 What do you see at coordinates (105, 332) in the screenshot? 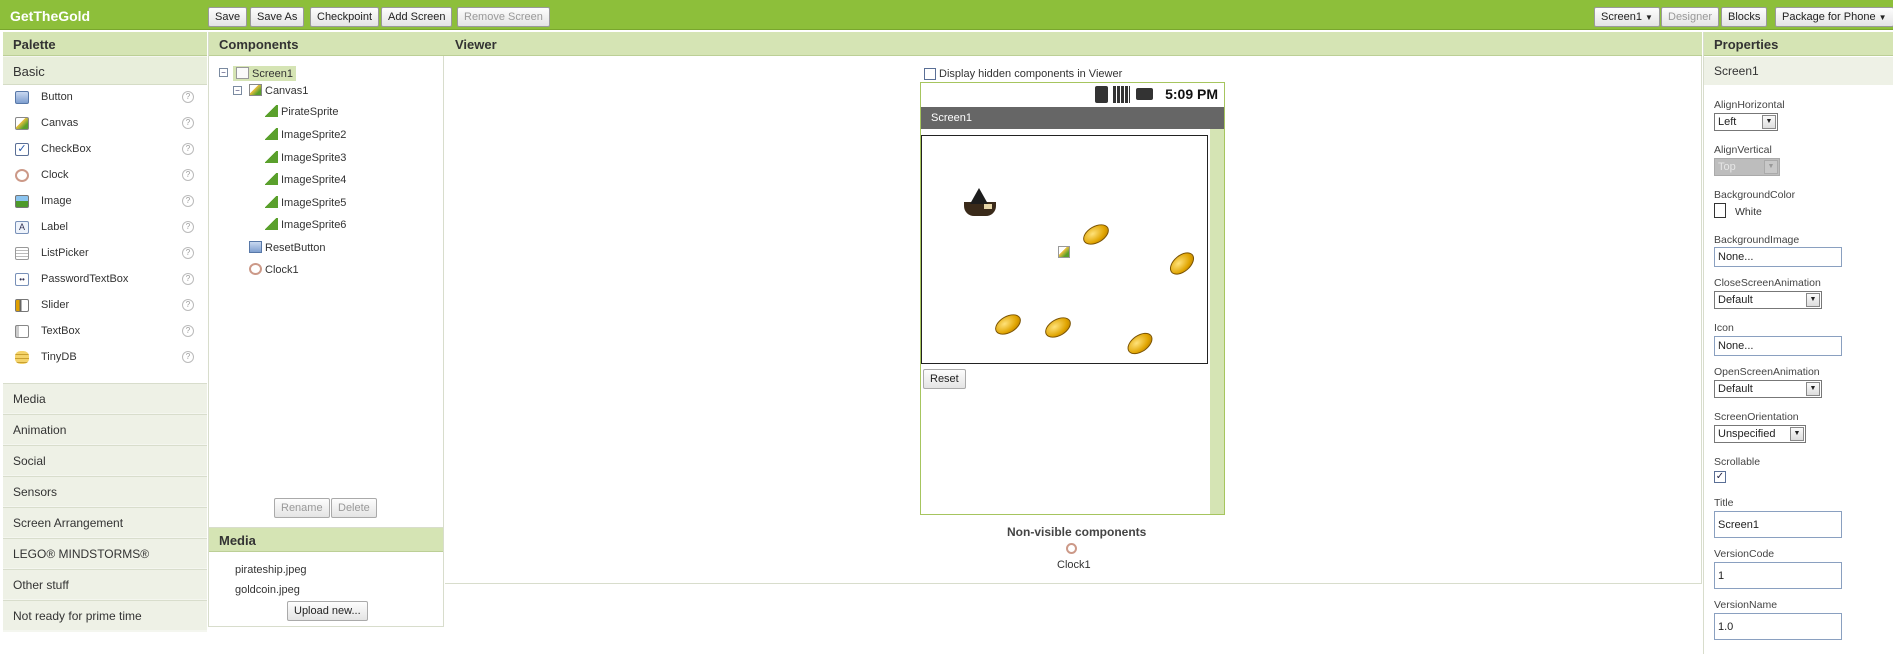
I see `palette-item-textbox: TextBox ?` at bounding box center [105, 332].